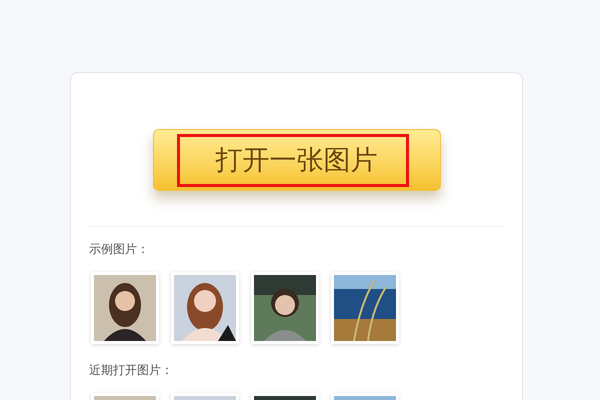 This screenshot has width=600, height=400. What do you see at coordinates (131, 370) in the screenshot?
I see `section-label: 近期打开图片：` at bounding box center [131, 370].